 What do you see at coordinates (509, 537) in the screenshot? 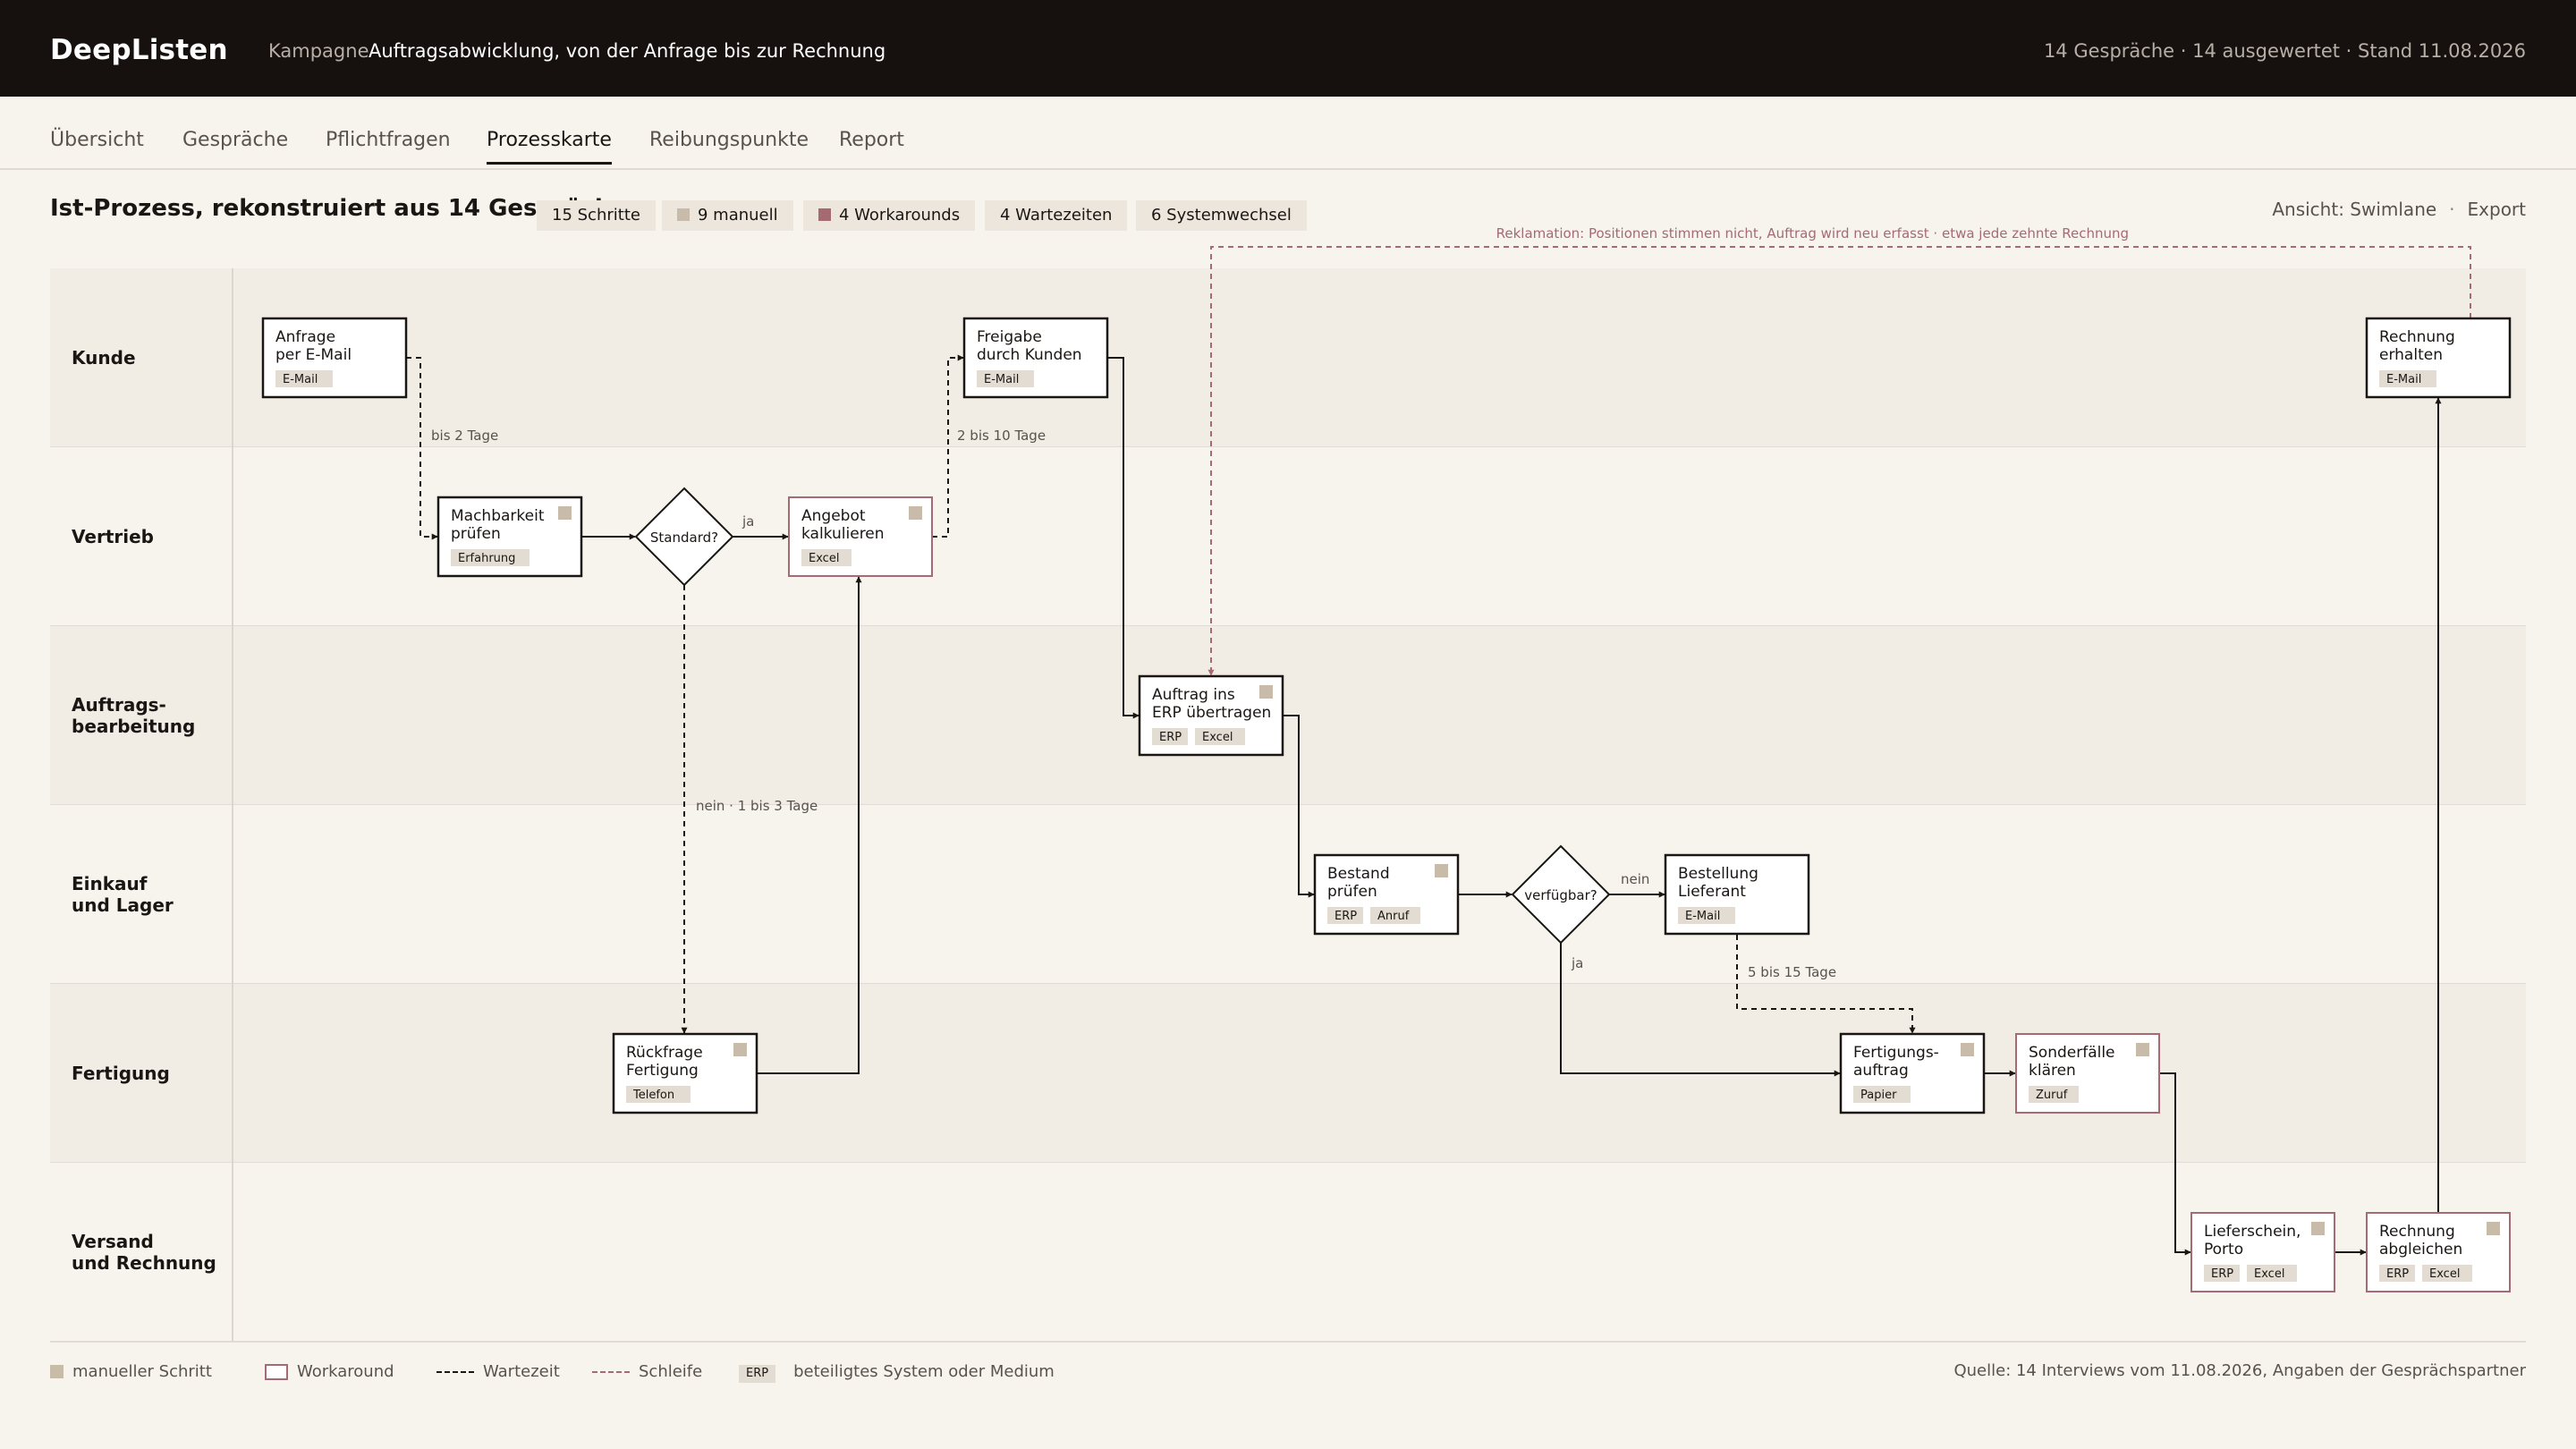
I see `process-step-machbarkeit: Machbarkeitprüfen Erfahrung` at bounding box center [509, 537].